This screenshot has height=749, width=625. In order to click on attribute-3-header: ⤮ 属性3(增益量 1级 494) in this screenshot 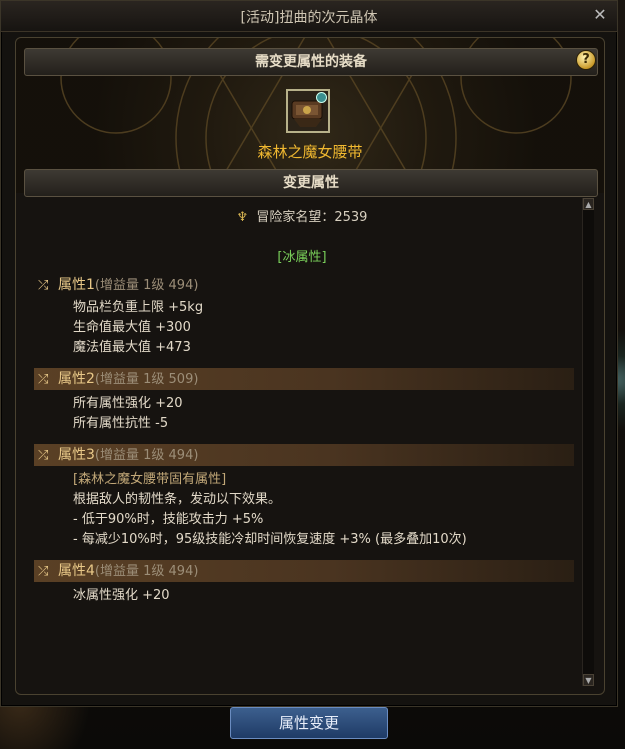, I will do `click(304, 455)`.